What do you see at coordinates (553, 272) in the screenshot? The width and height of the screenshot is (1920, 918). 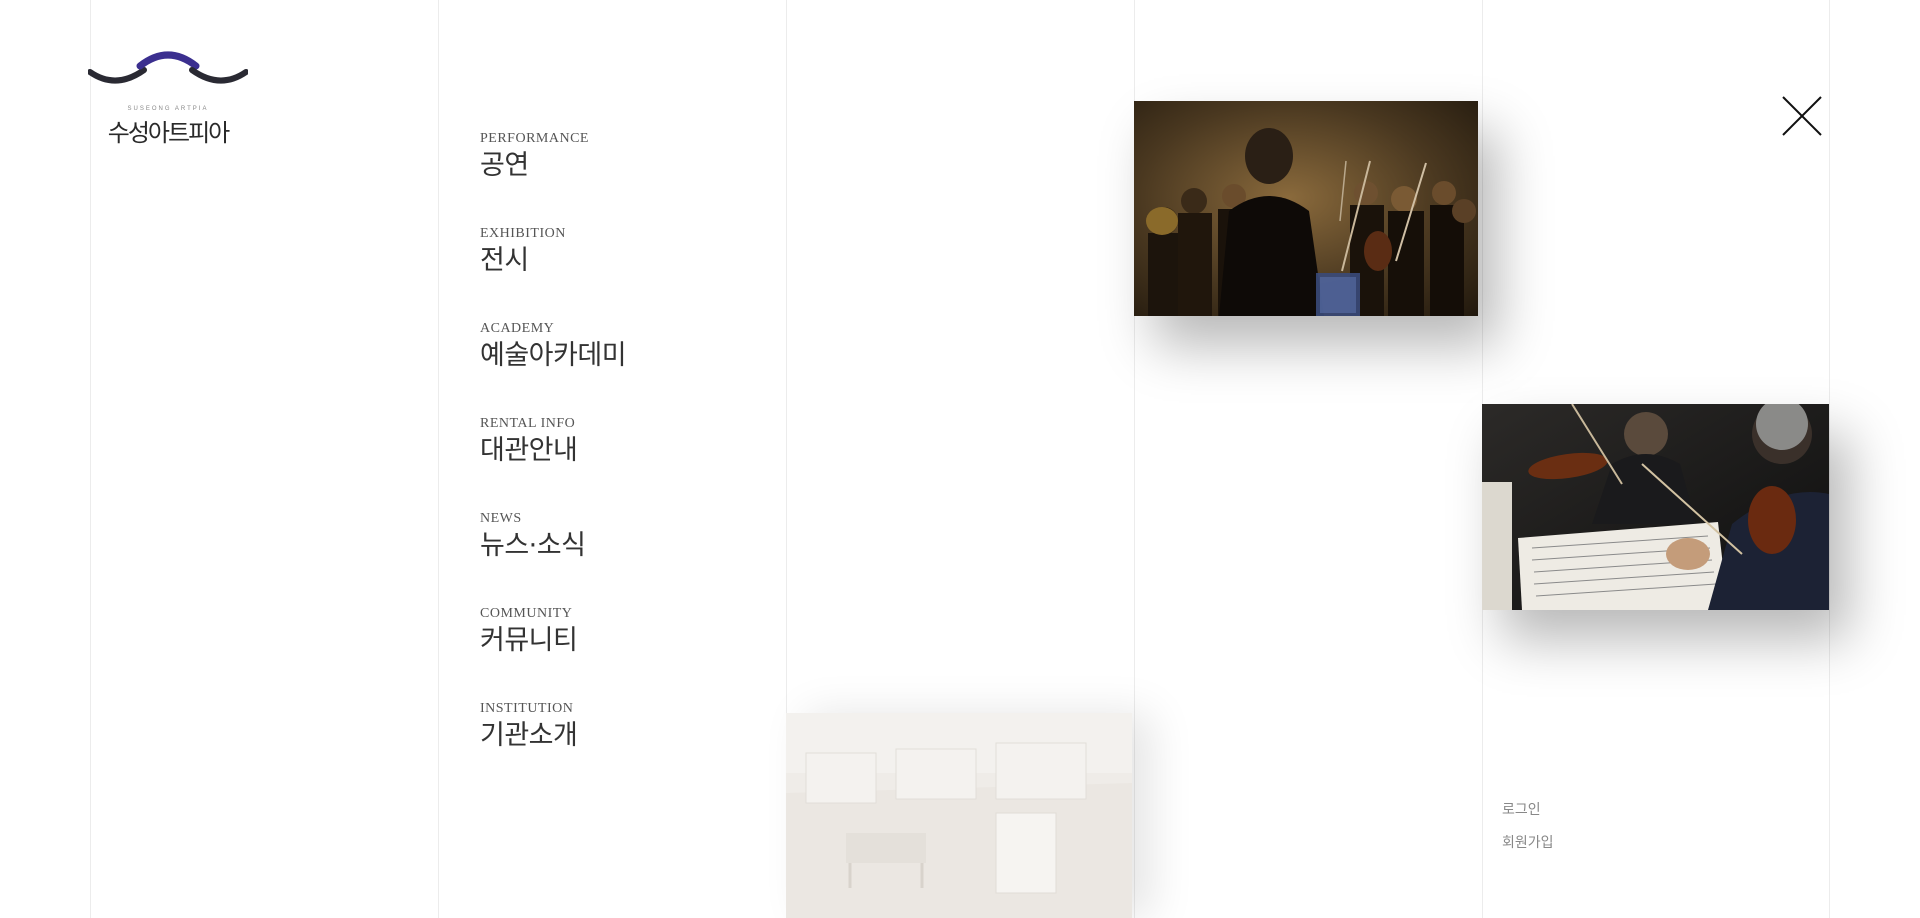 I see `menu-item-exhibition: EXHIBITION 전시` at bounding box center [553, 272].